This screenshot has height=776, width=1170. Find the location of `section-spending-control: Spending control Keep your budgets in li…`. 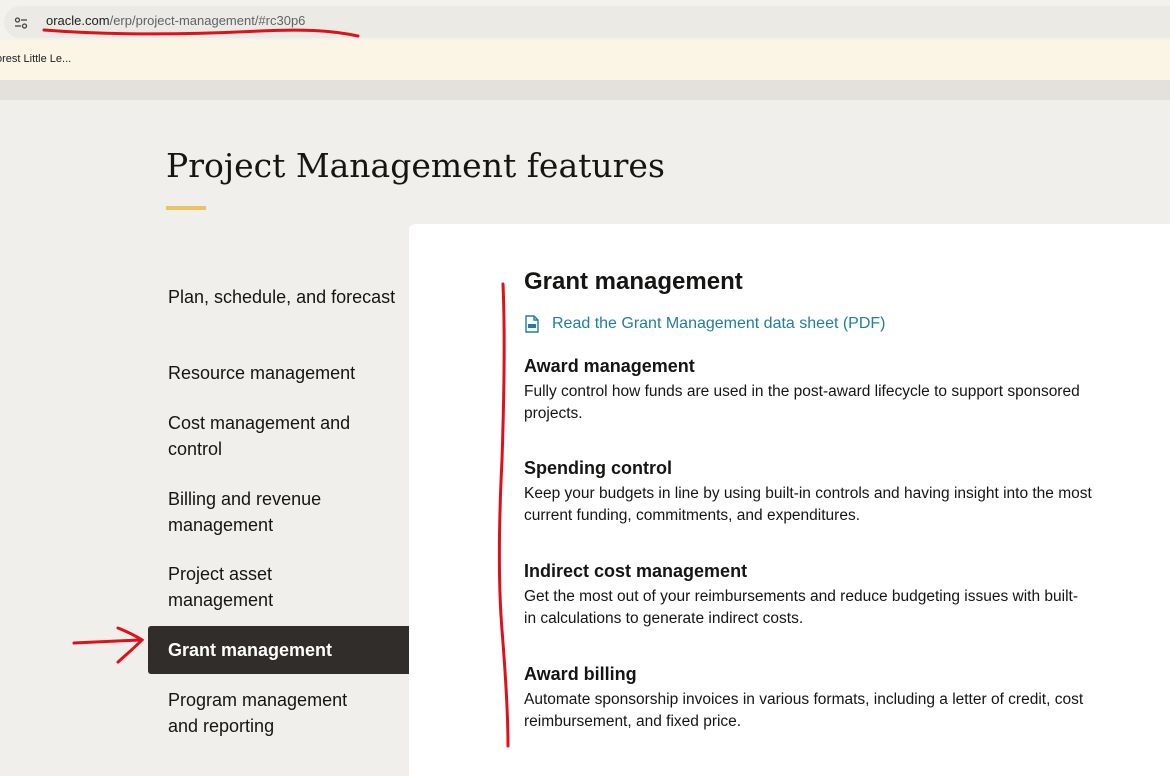

section-spending-control: Spending control Keep your budgets in li… is located at coordinates (814, 492).